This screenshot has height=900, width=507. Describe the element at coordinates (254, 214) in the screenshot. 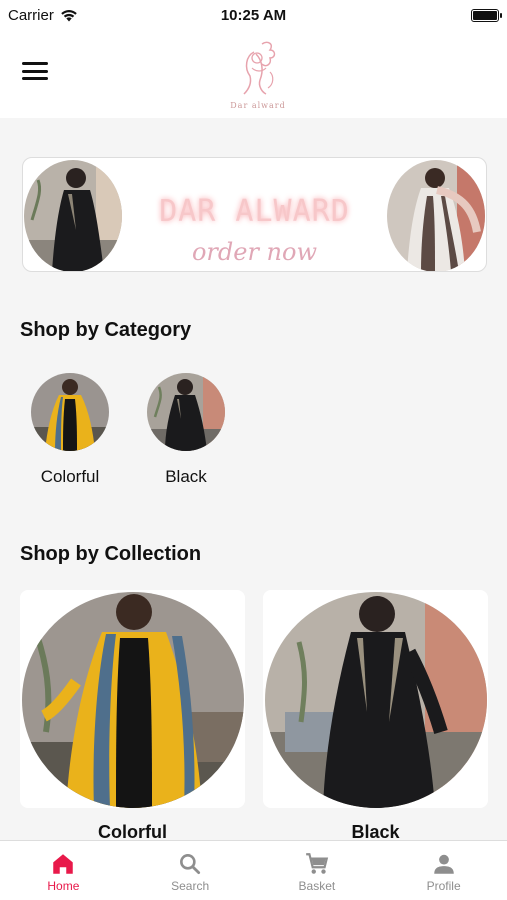

I see `promo-banner: DAR ALWARD order now` at that location.